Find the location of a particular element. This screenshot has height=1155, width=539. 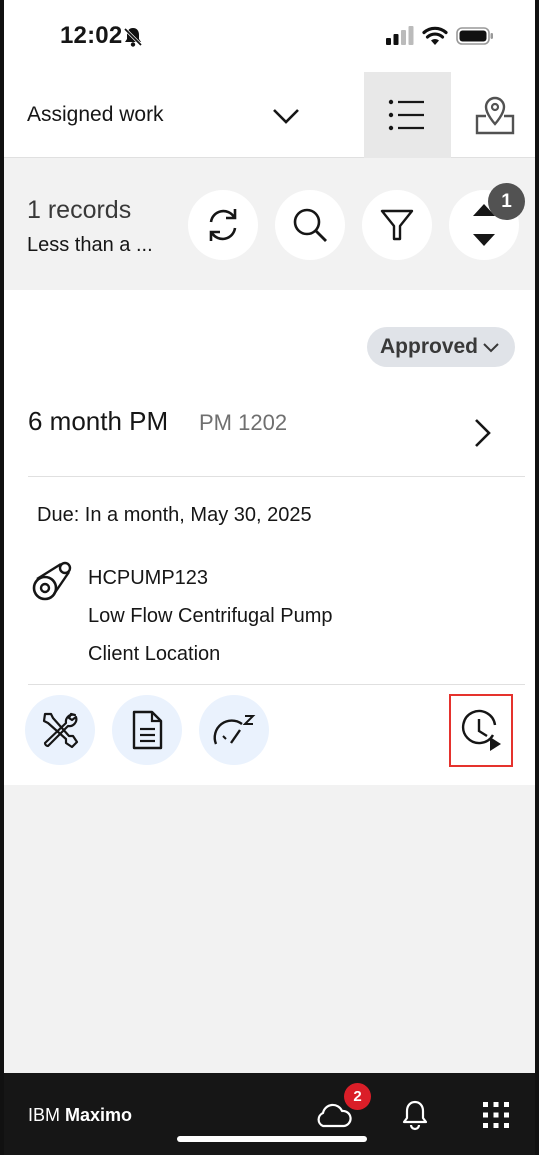

asset-description: Low Flow Centrifugal Pump is located at coordinates (210, 616).